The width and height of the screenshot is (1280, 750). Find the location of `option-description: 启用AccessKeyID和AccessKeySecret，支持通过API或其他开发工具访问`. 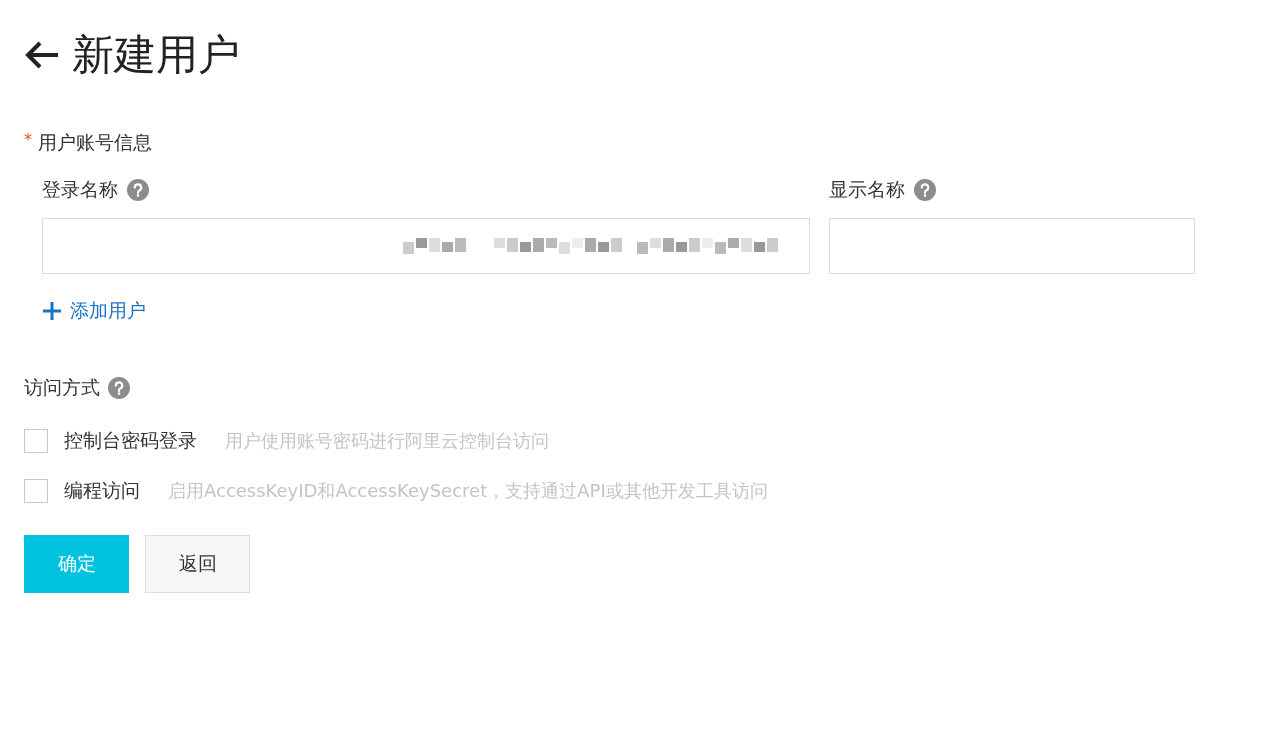

option-description: 启用AccessKeyID和AccessKeySecret，支持通过API或其他开发工具访问 is located at coordinates (468, 491).